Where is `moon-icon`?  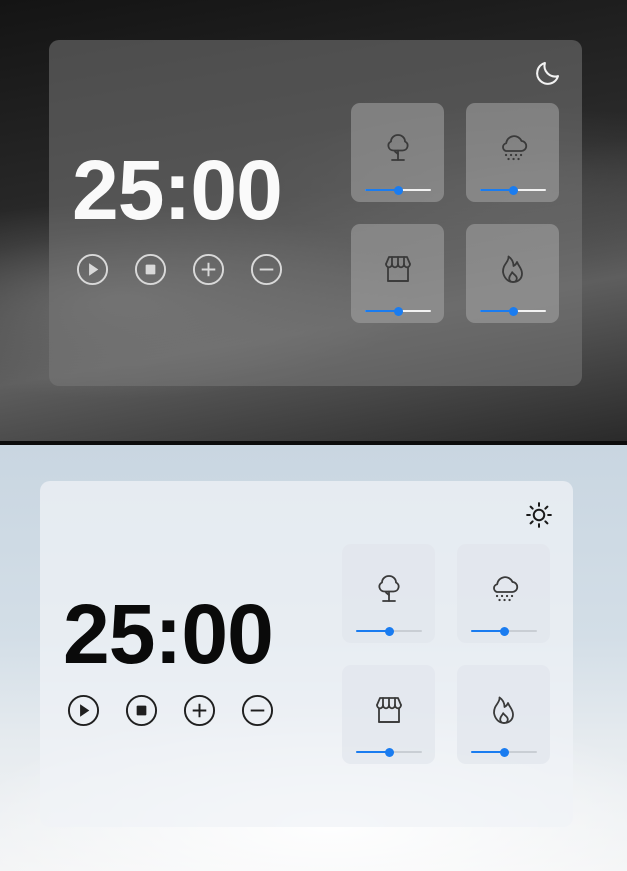
moon-icon is located at coordinates (548, 73).